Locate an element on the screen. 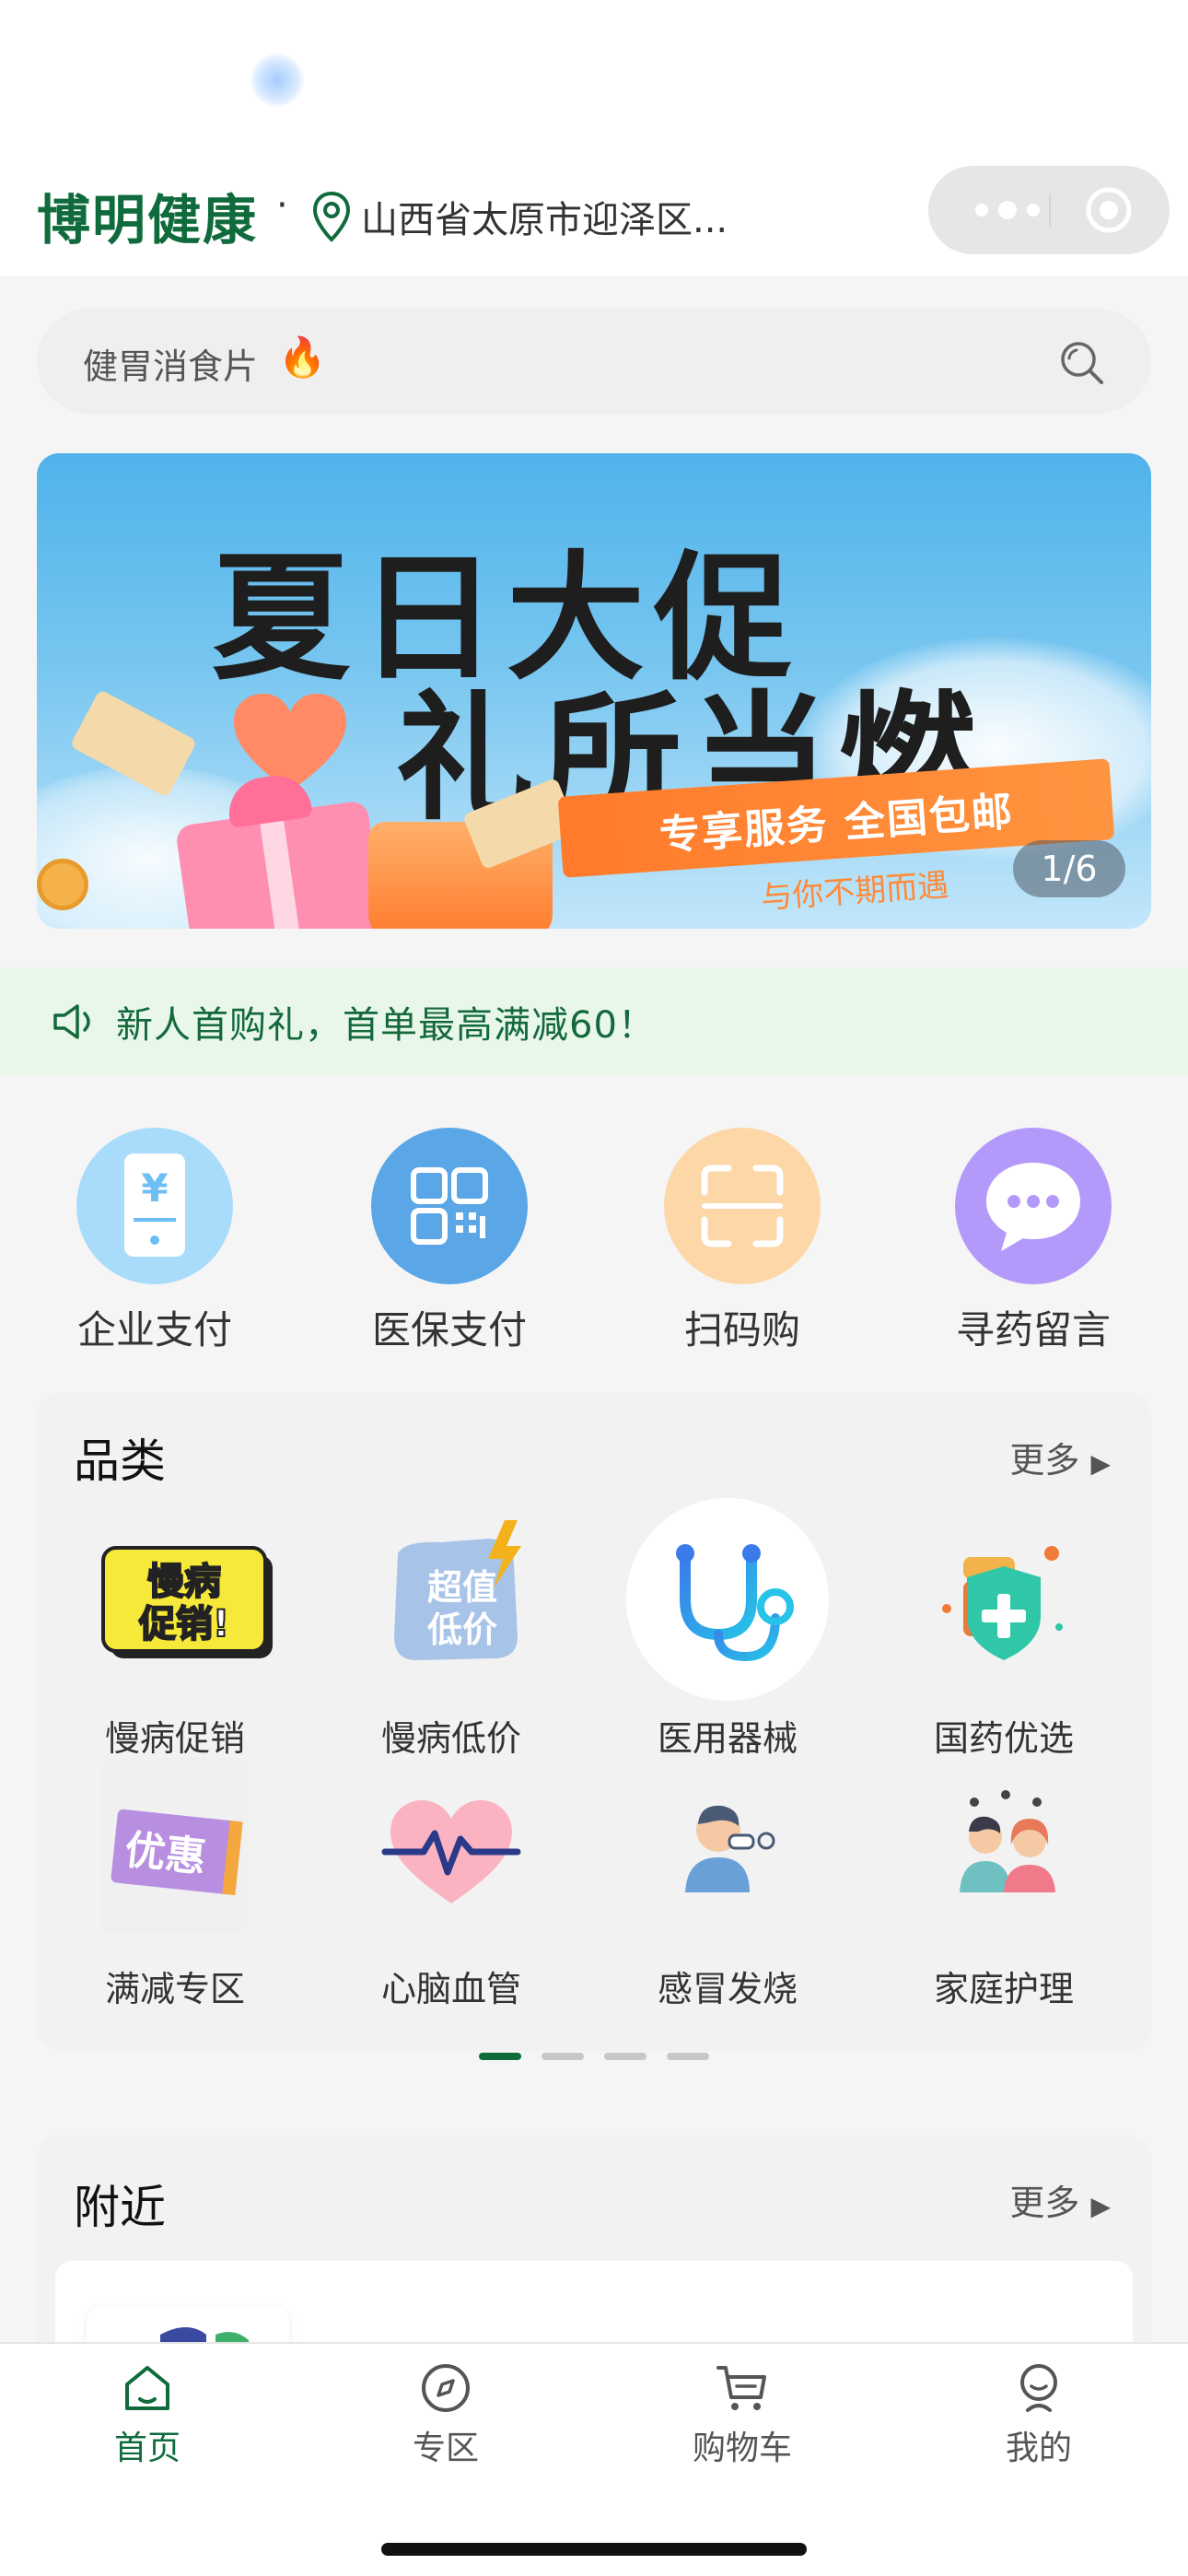 The width and height of the screenshot is (1188, 2576). quick-actions: ¥ 企业支付 医保支付 扫码购 寻药留言 is located at coordinates (594, 1232).